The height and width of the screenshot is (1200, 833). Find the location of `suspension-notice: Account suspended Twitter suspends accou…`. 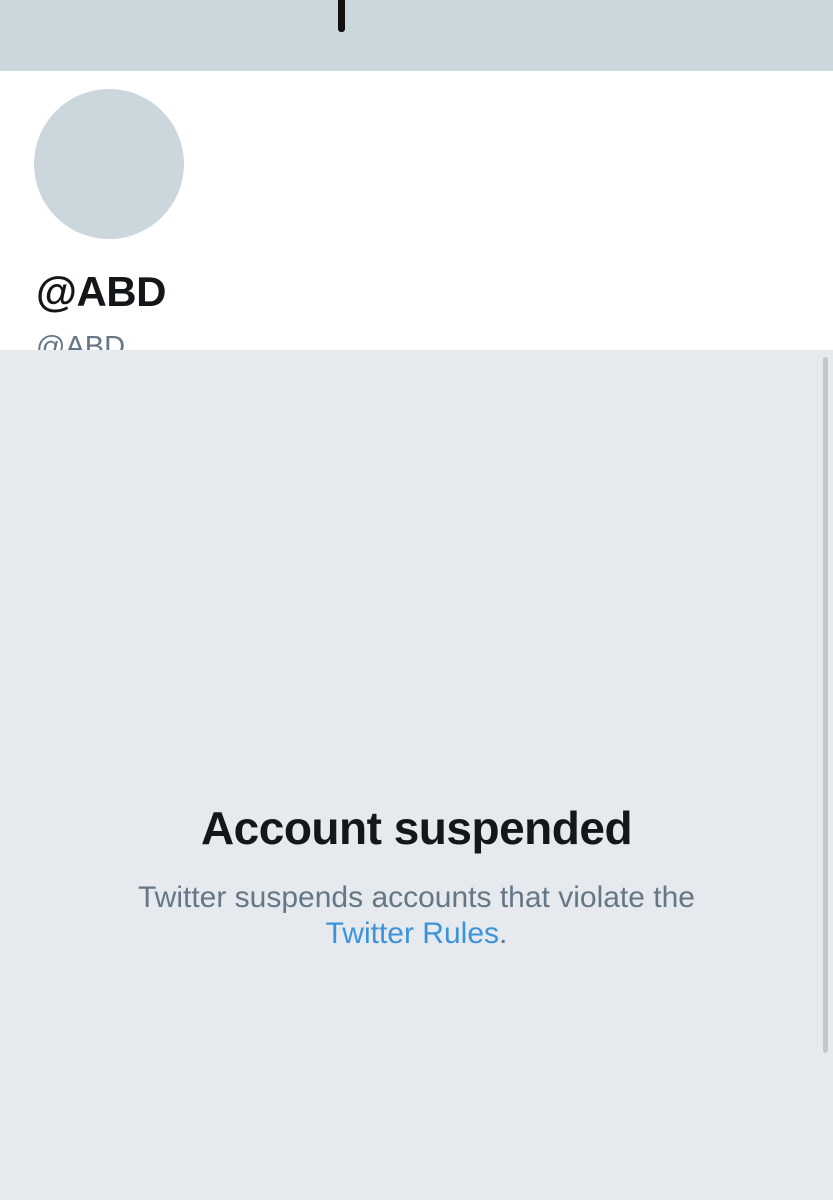

suspension-notice: Account suspended Twitter suspends accou… is located at coordinates (416, 876).